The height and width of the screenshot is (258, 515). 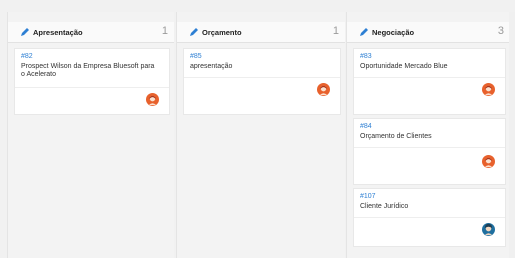 I want to click on card-description: Orçamento de Clientes, so click(x=396, y=136).